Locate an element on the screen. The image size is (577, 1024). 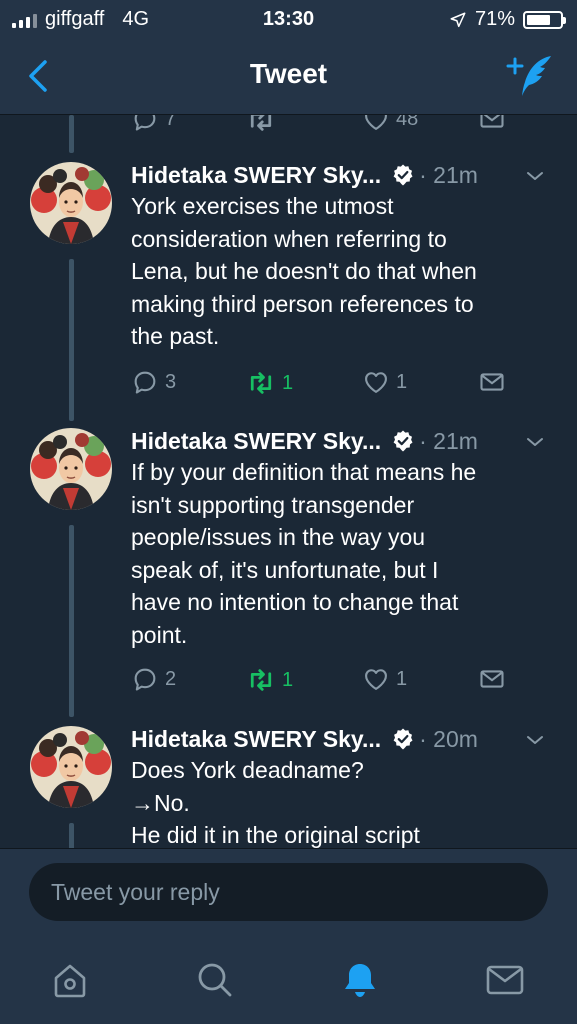
retweet-button is located at coordinates (264, 125).